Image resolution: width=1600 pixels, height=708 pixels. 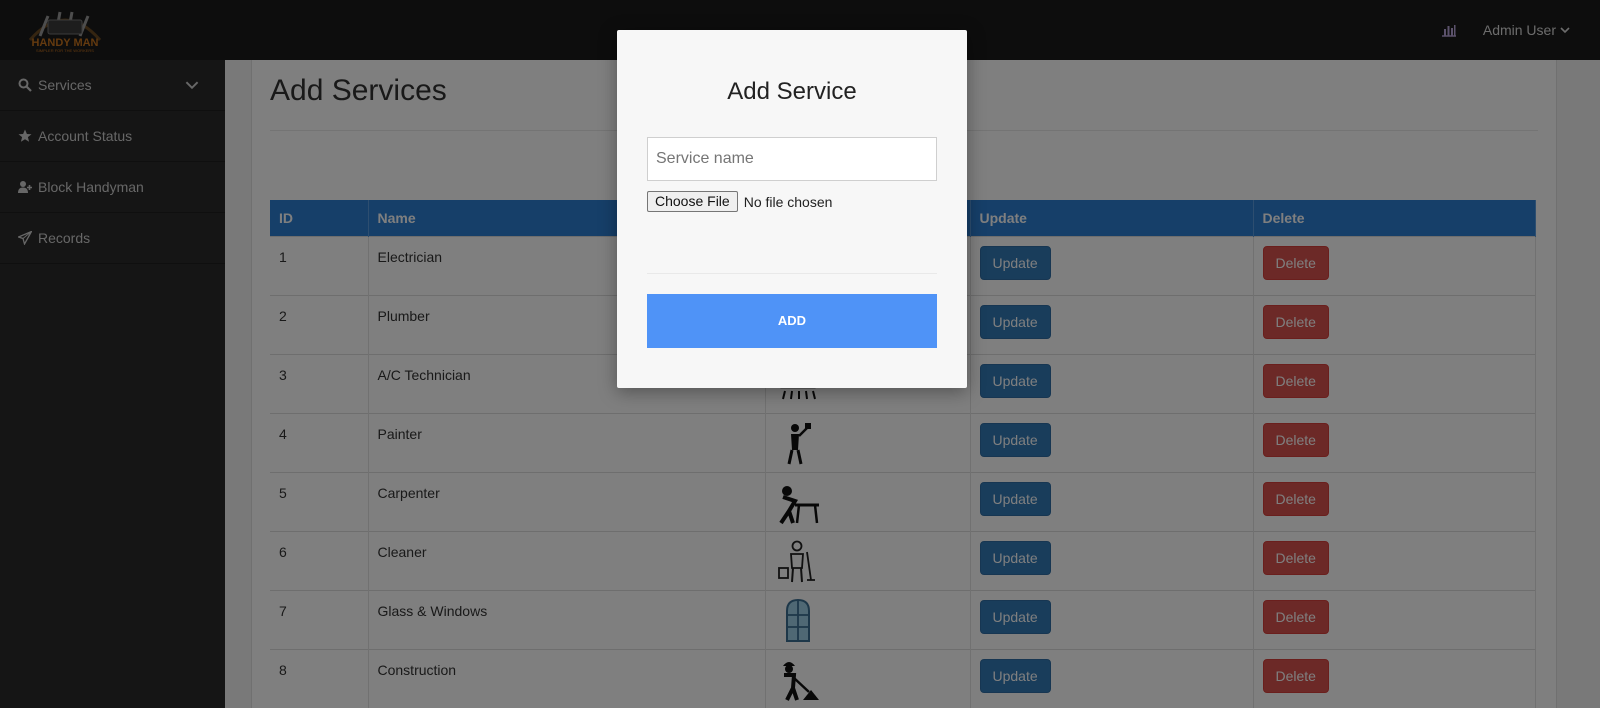 I want to click on choose-file-button: Choose File, so click(x=692, y=201).